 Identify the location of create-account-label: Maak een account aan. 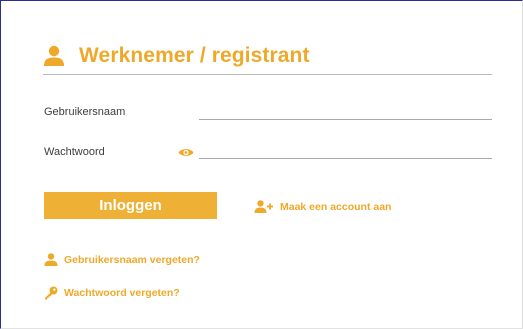
(336, 206).